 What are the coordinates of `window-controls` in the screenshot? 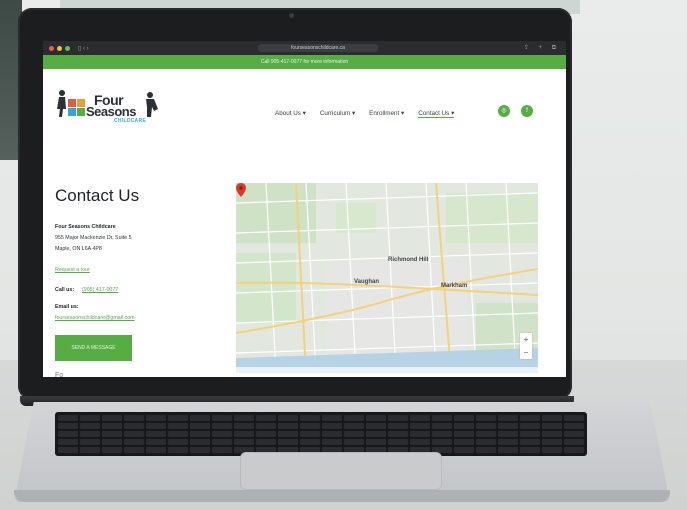 It's located at (59, 48).